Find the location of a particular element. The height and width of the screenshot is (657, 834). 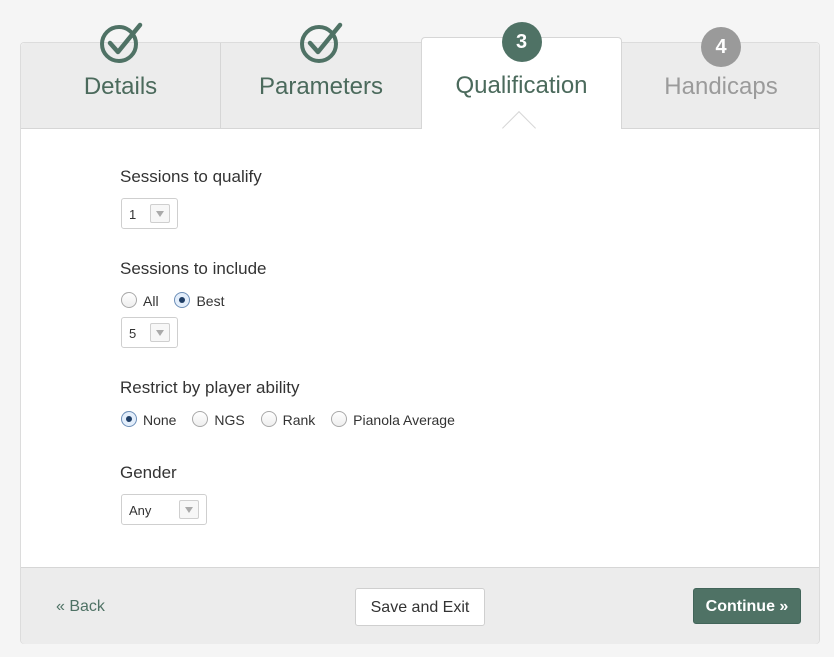

sessions-to-qualify-label: Sessions to qualify is located at coordinates (191, 176).